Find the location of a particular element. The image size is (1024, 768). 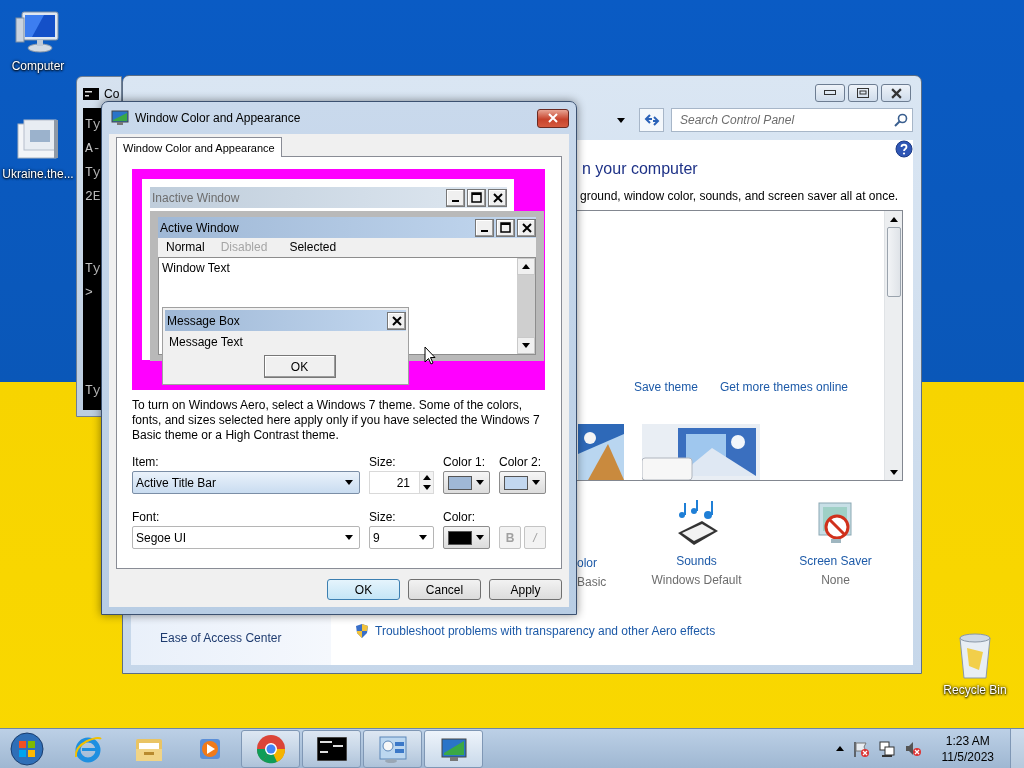

window-title: Active Window is located at coordinates (200, 227).